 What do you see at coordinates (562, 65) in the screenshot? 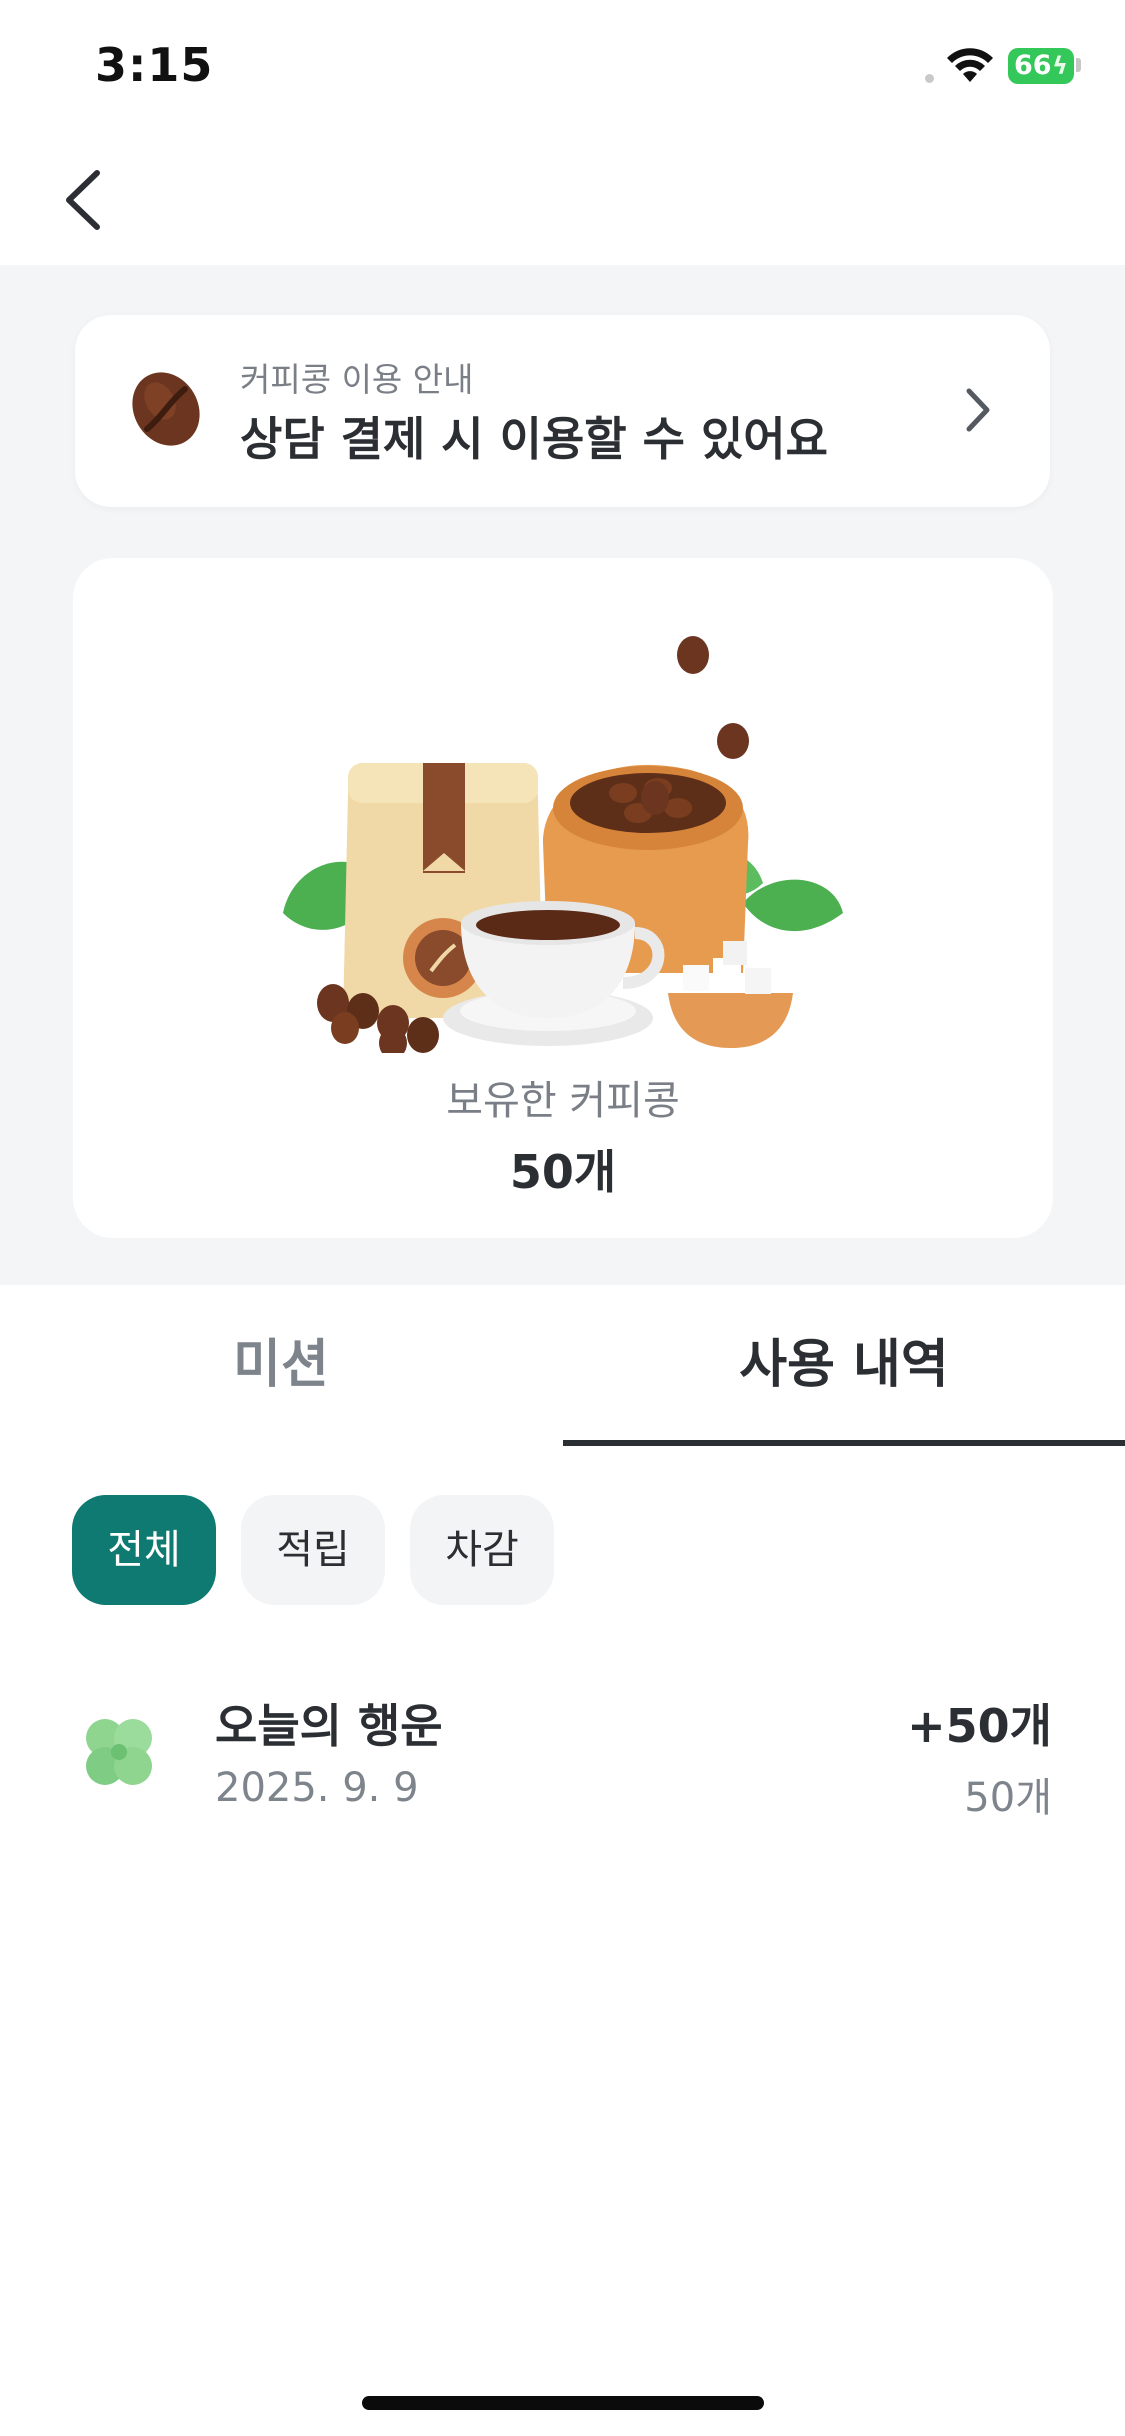
I see `status-bar: 3:15 66 ϟ` at bounding box center [562, 65].